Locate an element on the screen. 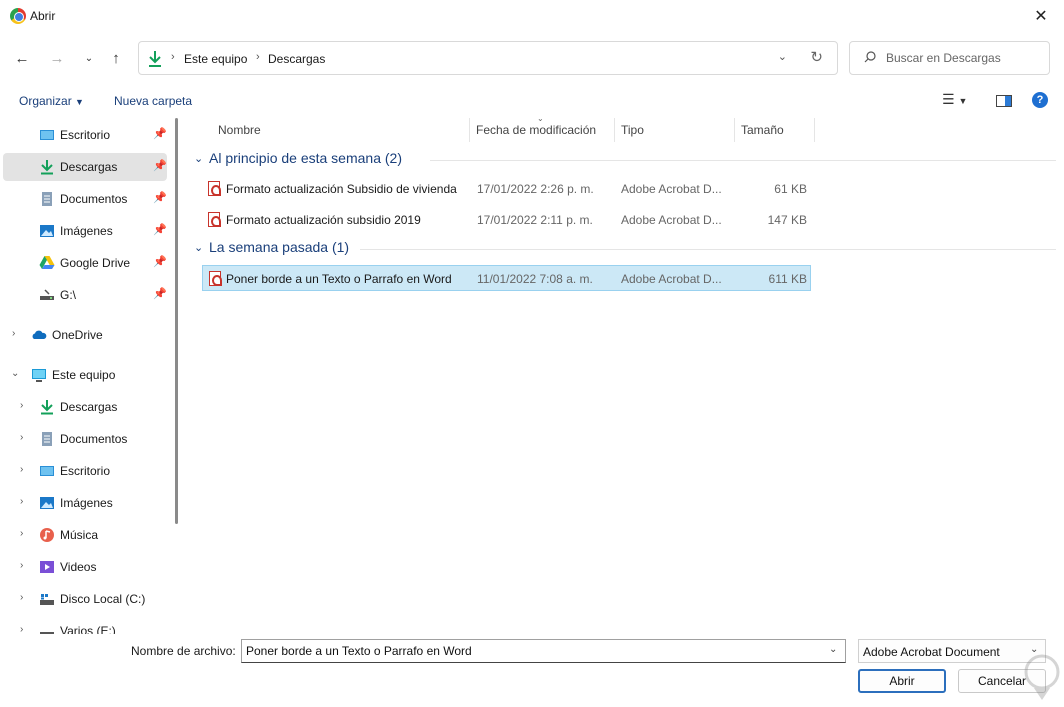 The width and height of the screenshot is (1064, 707). address-history-dropdown: ⌄ is located at coordinates (782, 56).